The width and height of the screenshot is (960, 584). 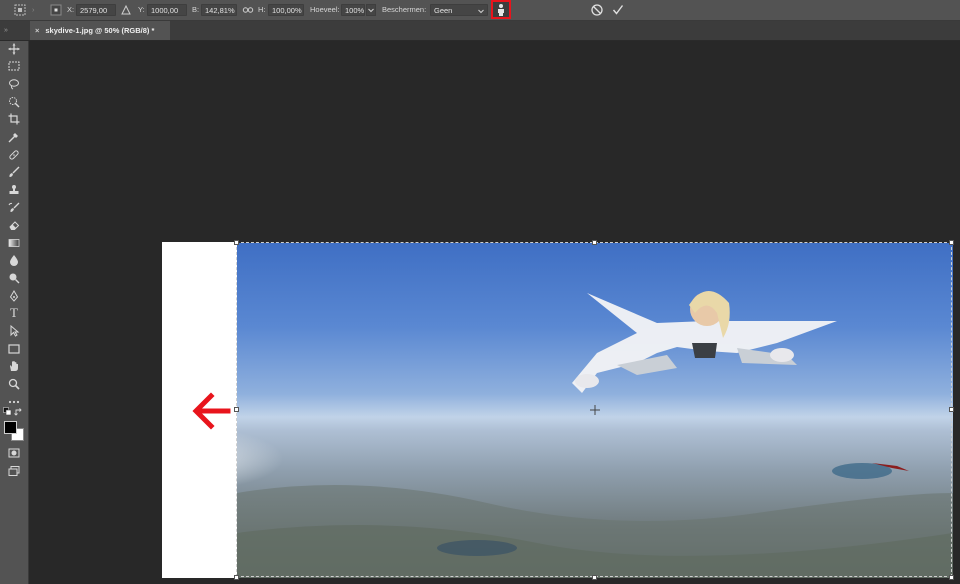 I want to click on transform-handle-bottom-right, so click(x=951, y=577).